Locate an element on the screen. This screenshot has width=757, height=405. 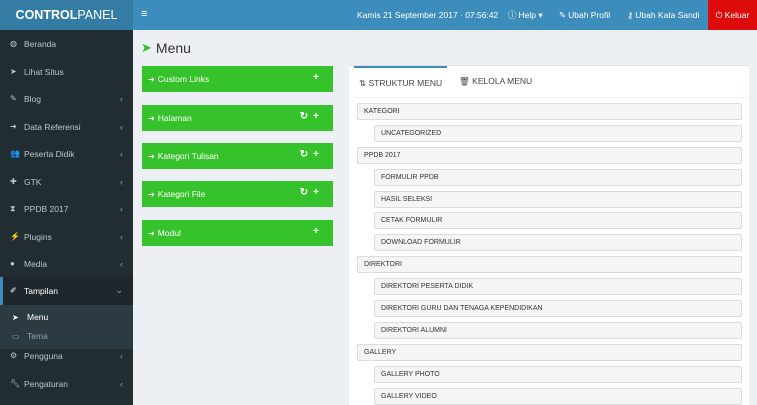
plug-icon: ⚡ is located at coordinates (15, 237).